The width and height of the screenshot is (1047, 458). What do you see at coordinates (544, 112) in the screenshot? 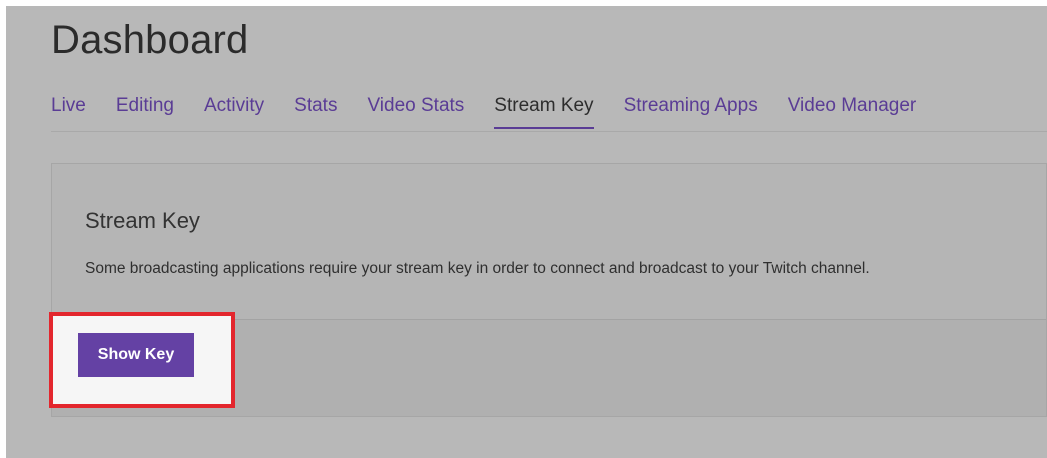
I see `tab-stream-key: Stream Key` at bounding box center [544, 112].